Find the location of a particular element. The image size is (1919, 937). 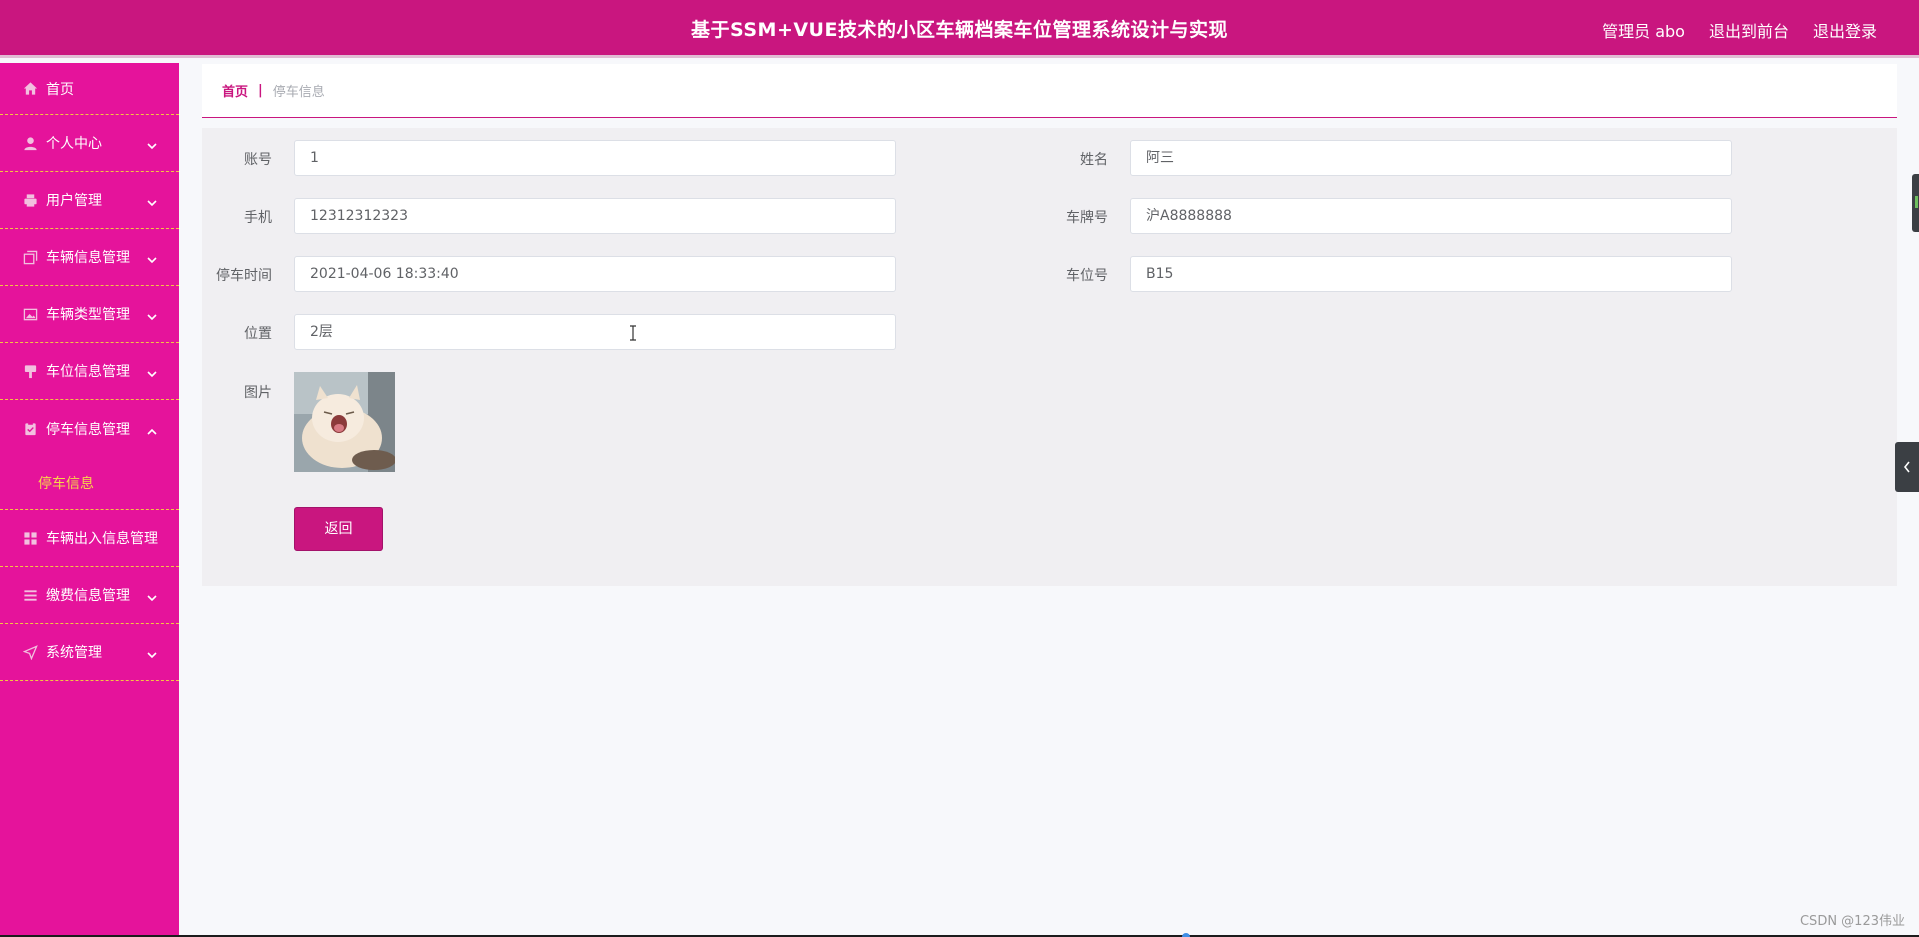

sidebar-item-vehicle-access: 车辆出入信息管理 is located at coordinates (89, 538).